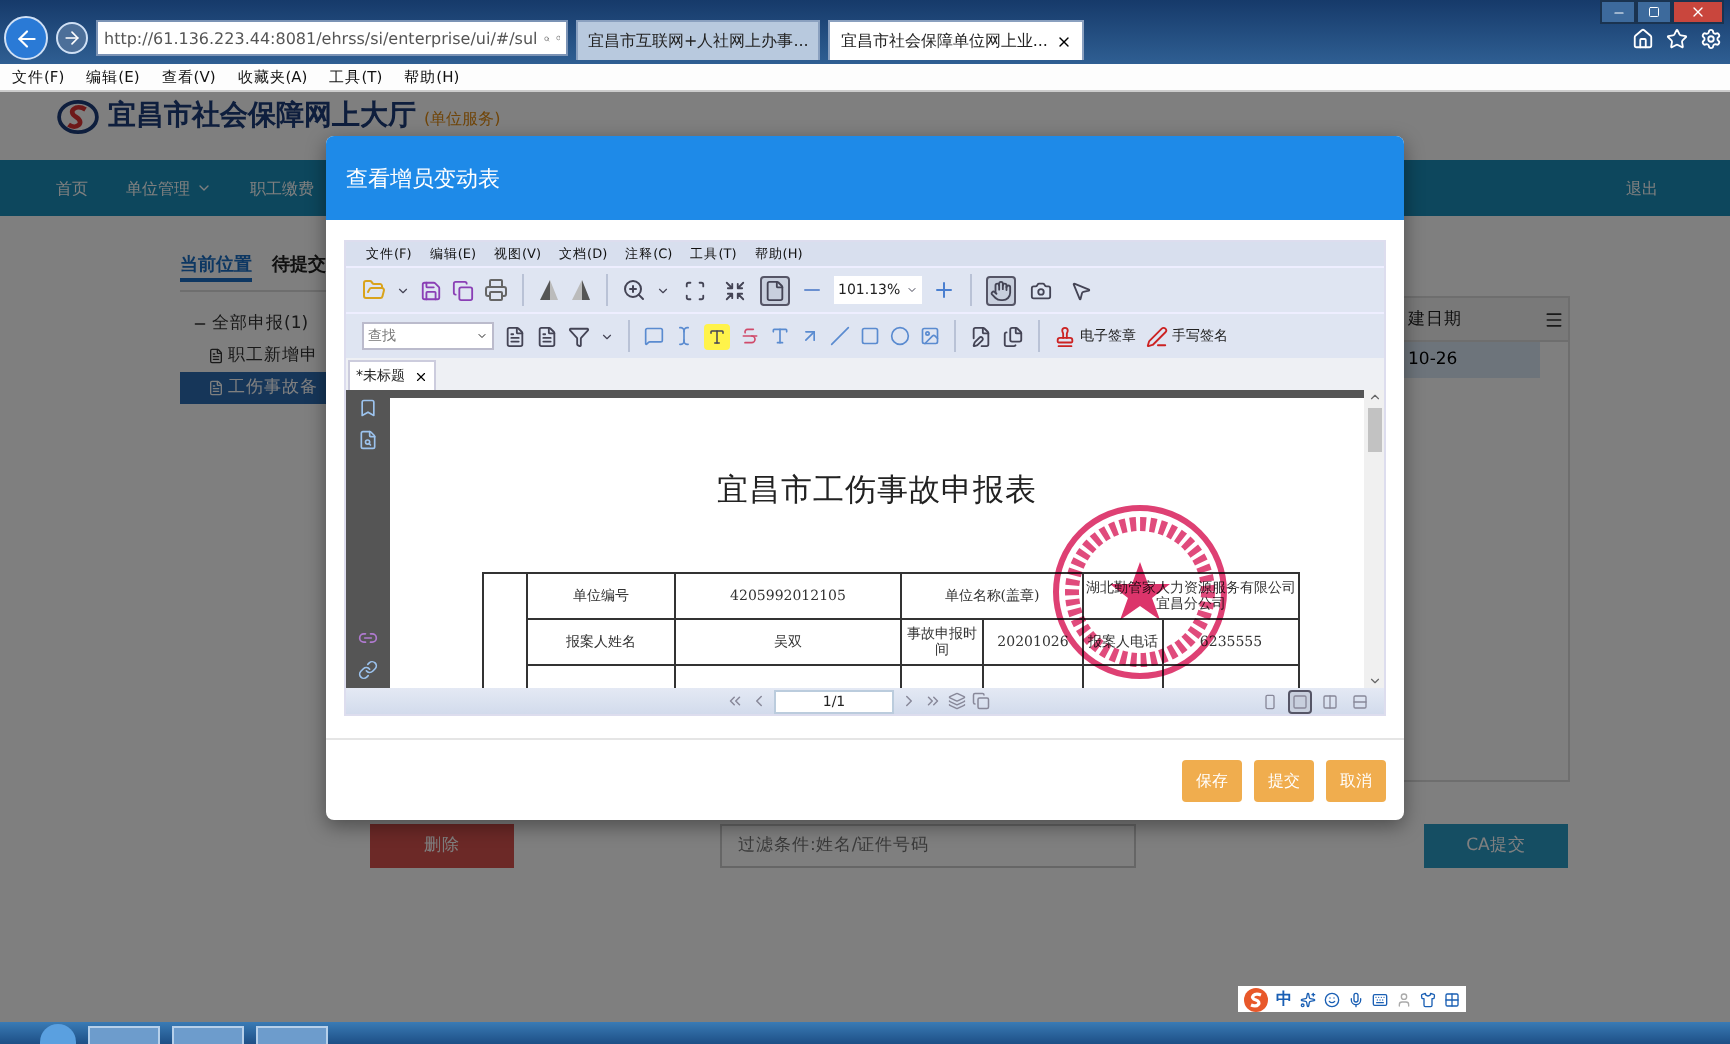 This screenshot has width=1730, height=1044. I want to click on back-button, so click(26, 38).